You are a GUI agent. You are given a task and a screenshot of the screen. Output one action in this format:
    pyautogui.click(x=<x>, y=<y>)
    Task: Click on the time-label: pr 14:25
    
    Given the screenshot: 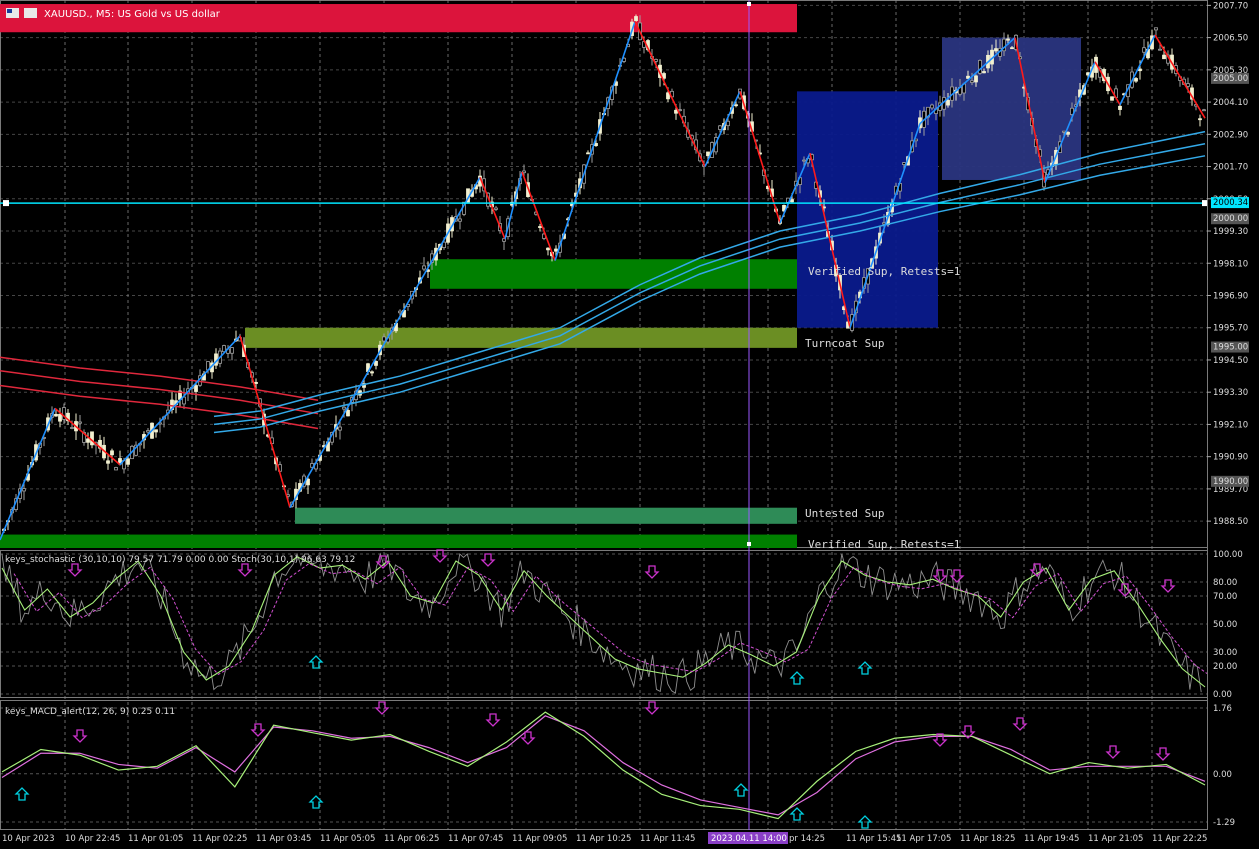 What is the action you would take?
    pyautogui.click(x=807, y=839)
    